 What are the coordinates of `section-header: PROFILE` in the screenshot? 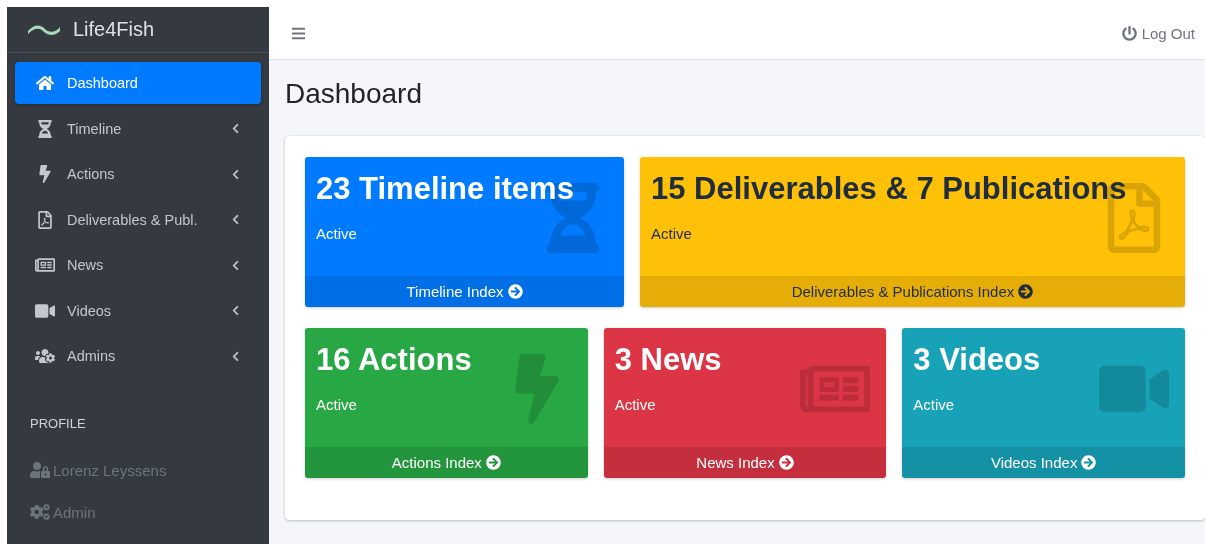 It's located at (58, 424).